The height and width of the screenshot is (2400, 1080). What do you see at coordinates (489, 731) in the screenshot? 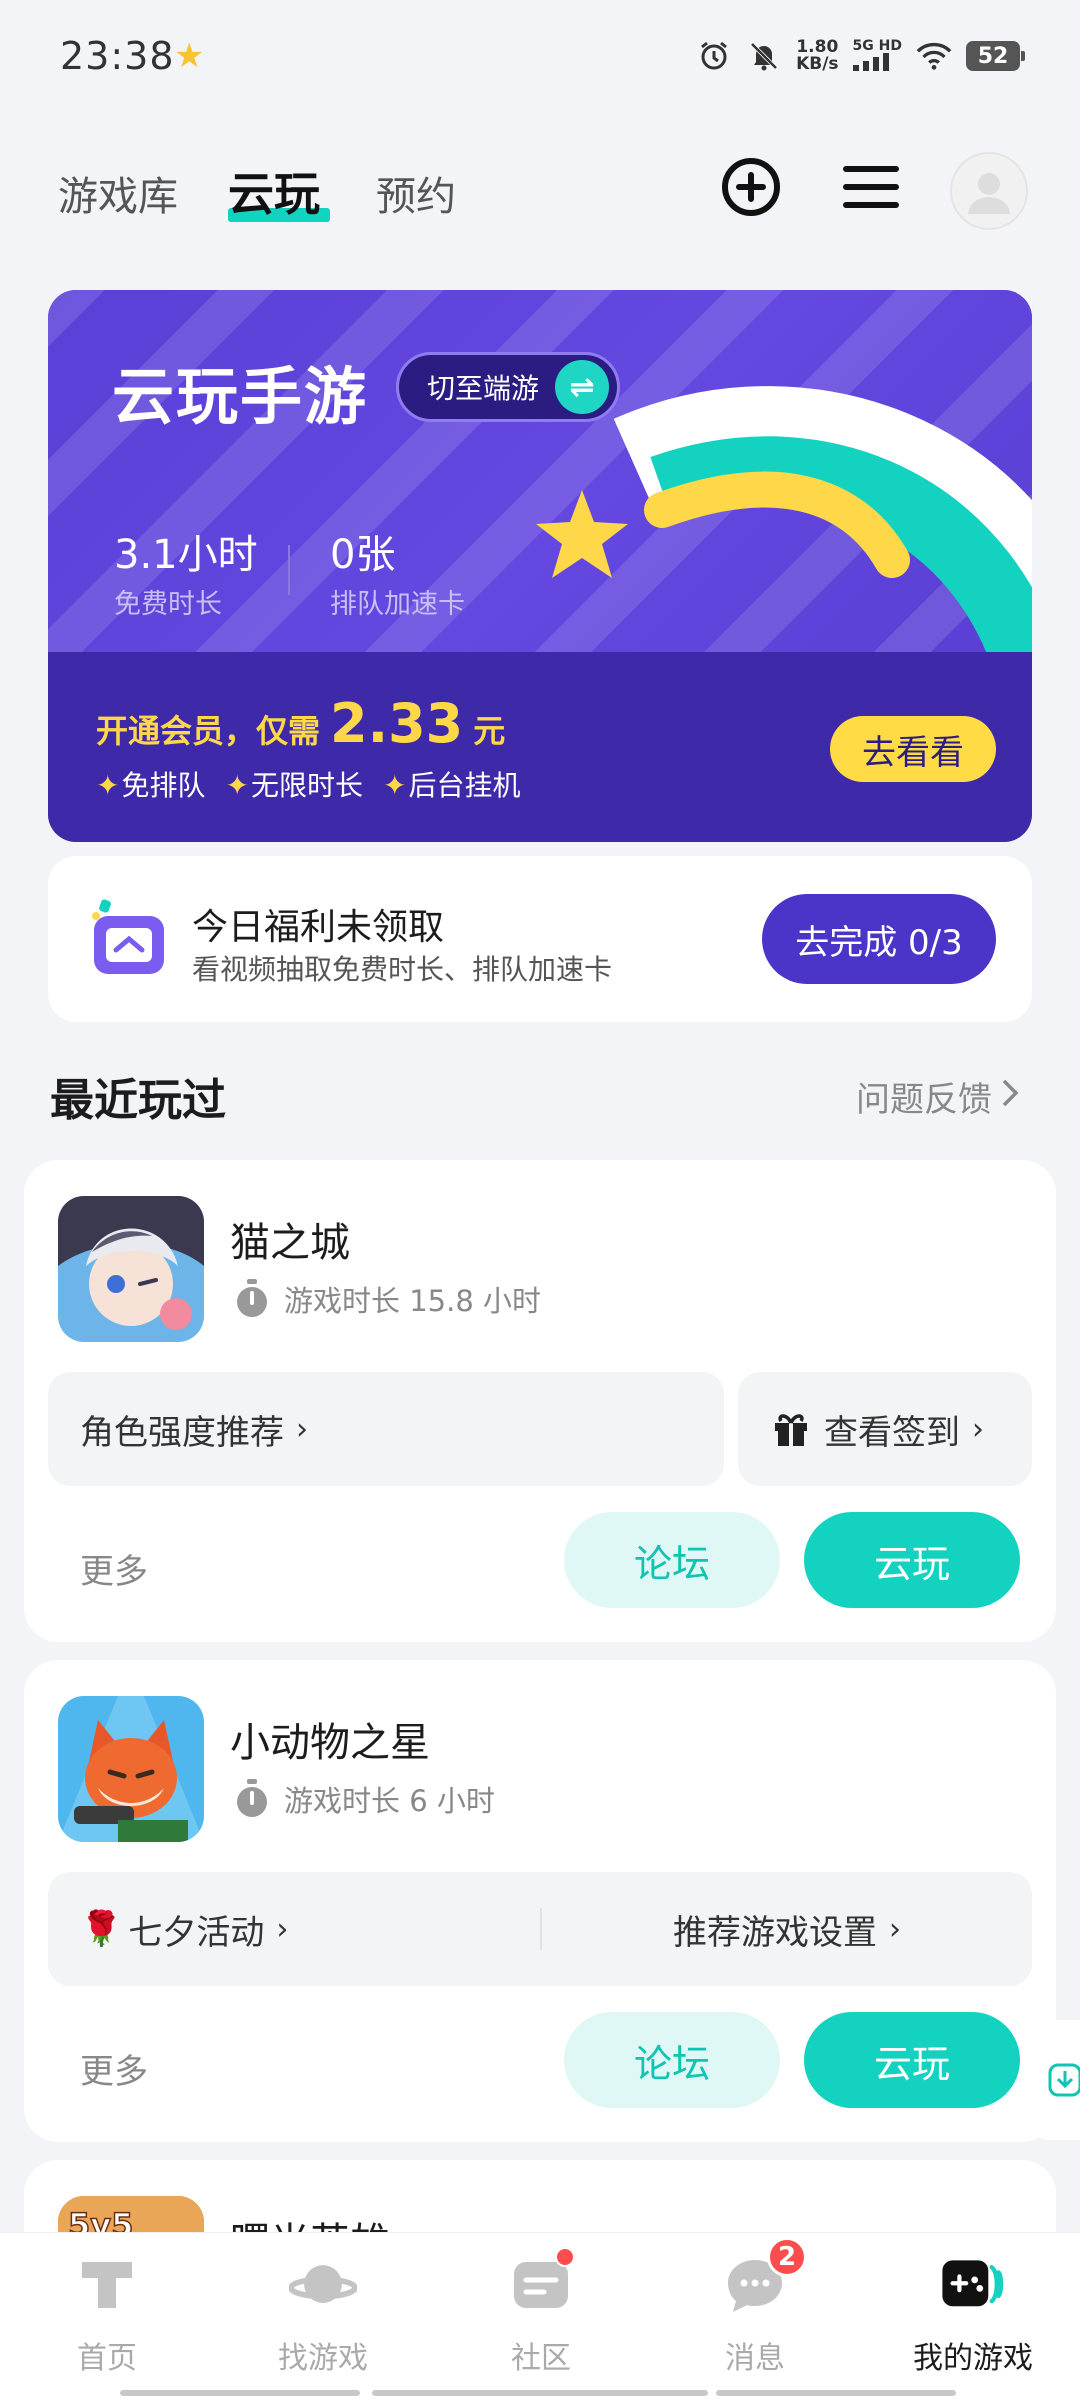
I see `vip-unit: 元` at bounding box center [489, 731].